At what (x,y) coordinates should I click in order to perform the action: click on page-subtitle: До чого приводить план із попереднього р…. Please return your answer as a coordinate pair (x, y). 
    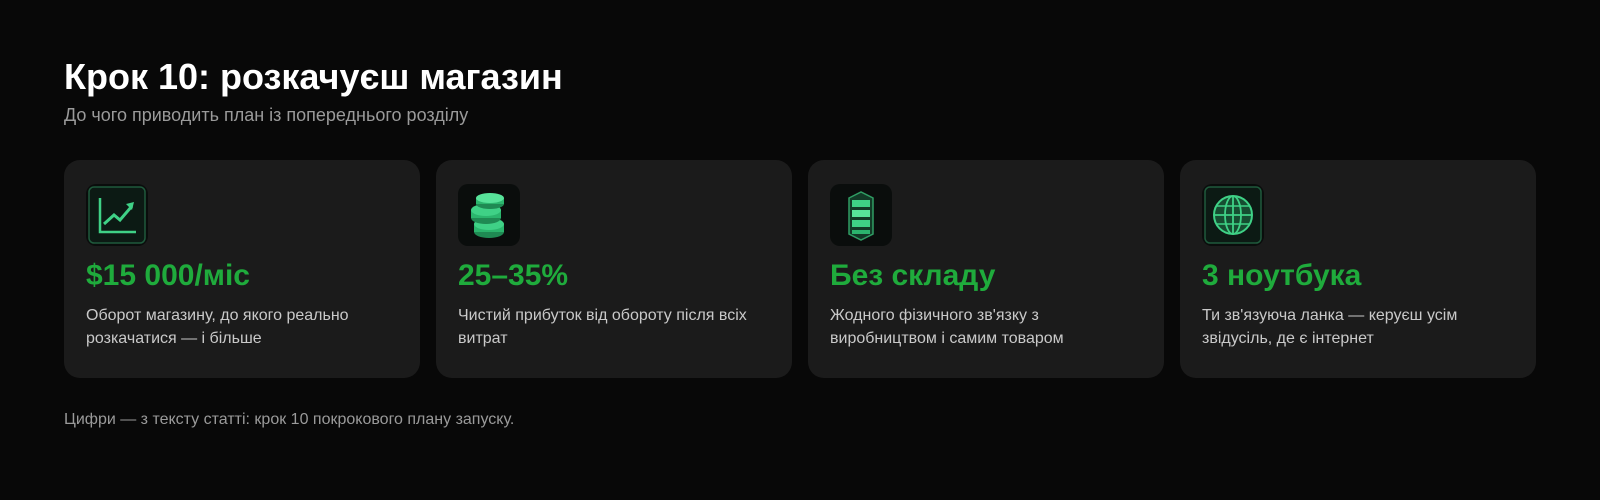
    Looking at the image, I should click on (266, 115).